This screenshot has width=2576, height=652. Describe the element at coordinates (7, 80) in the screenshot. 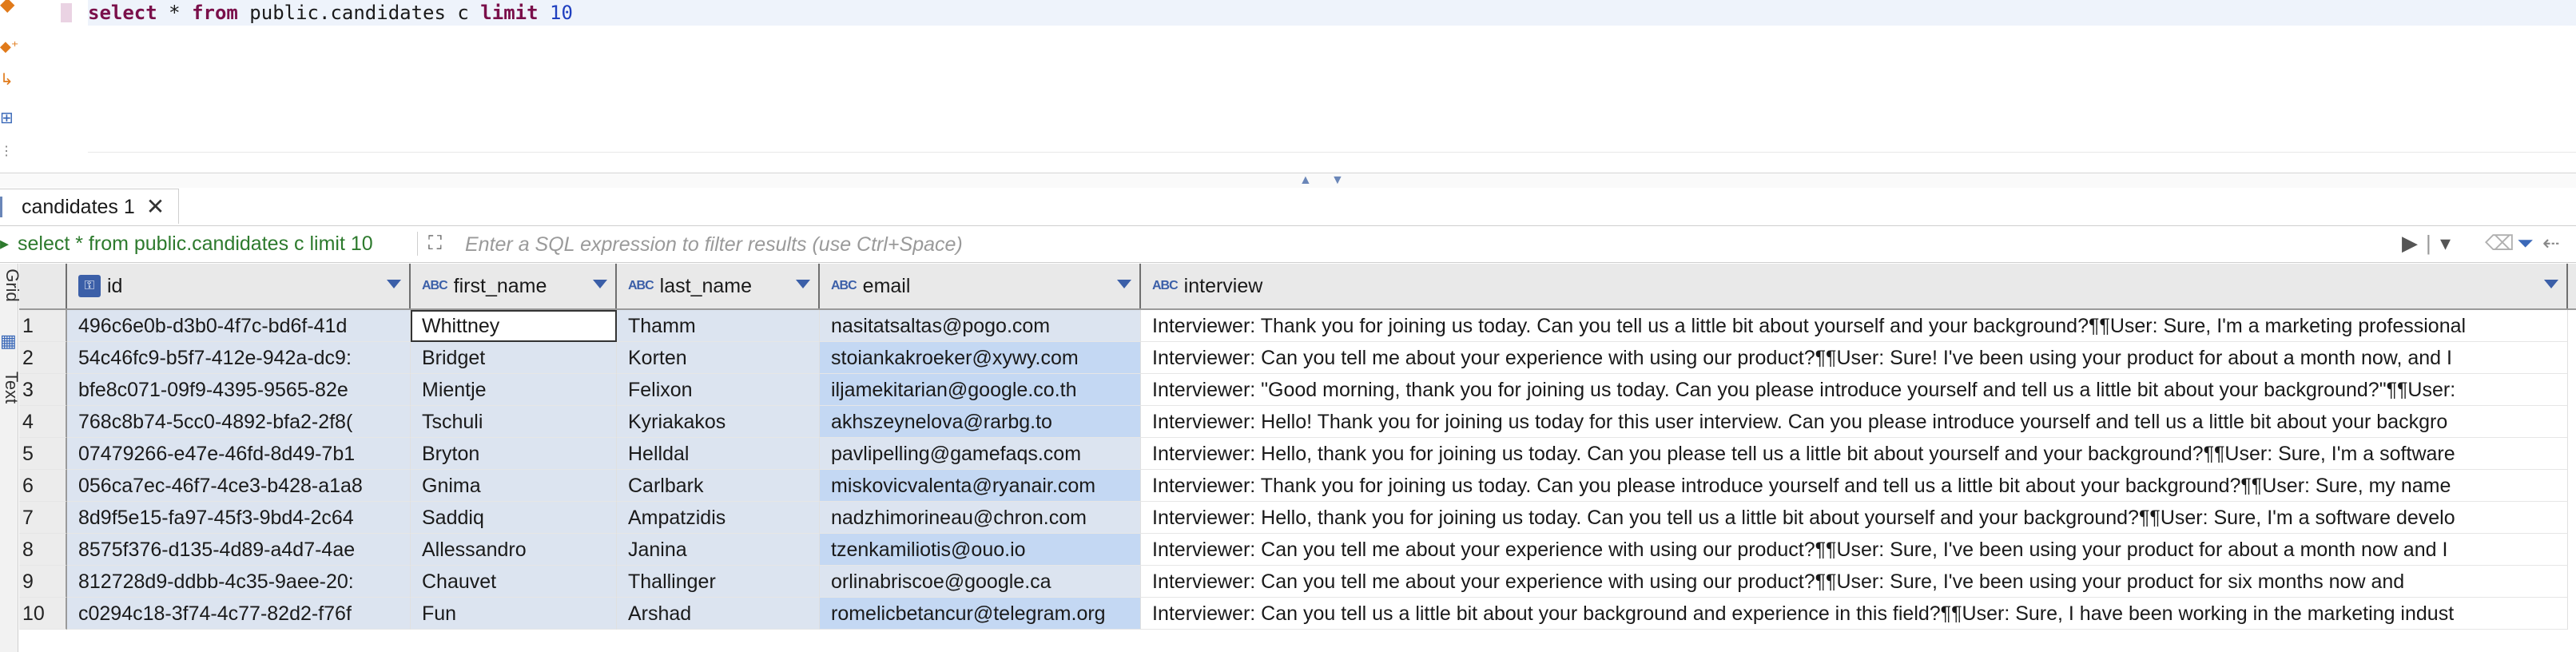

I see `explain-plan-icon: ↳` at that location.